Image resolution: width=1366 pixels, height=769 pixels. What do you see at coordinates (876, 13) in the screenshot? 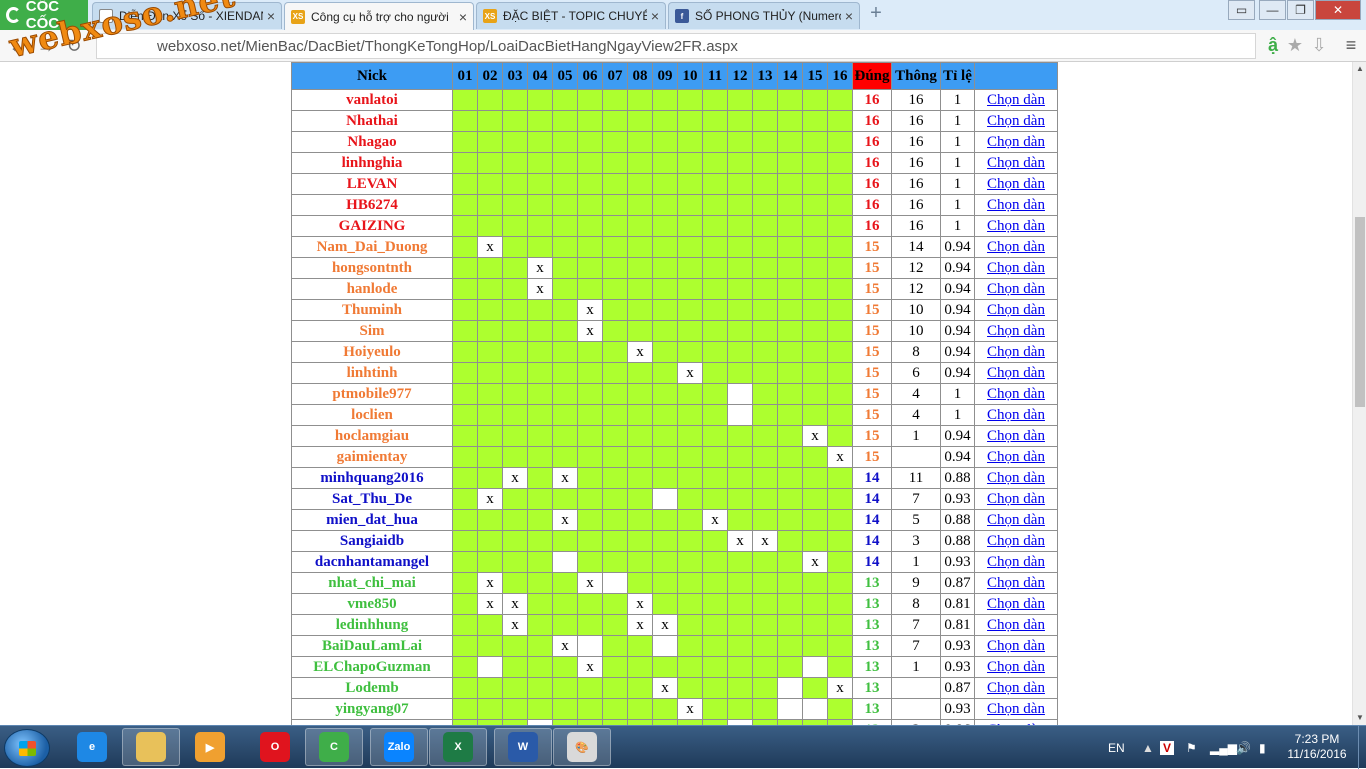
I see `new-tab-button: +` at bounding box center [876, 13].